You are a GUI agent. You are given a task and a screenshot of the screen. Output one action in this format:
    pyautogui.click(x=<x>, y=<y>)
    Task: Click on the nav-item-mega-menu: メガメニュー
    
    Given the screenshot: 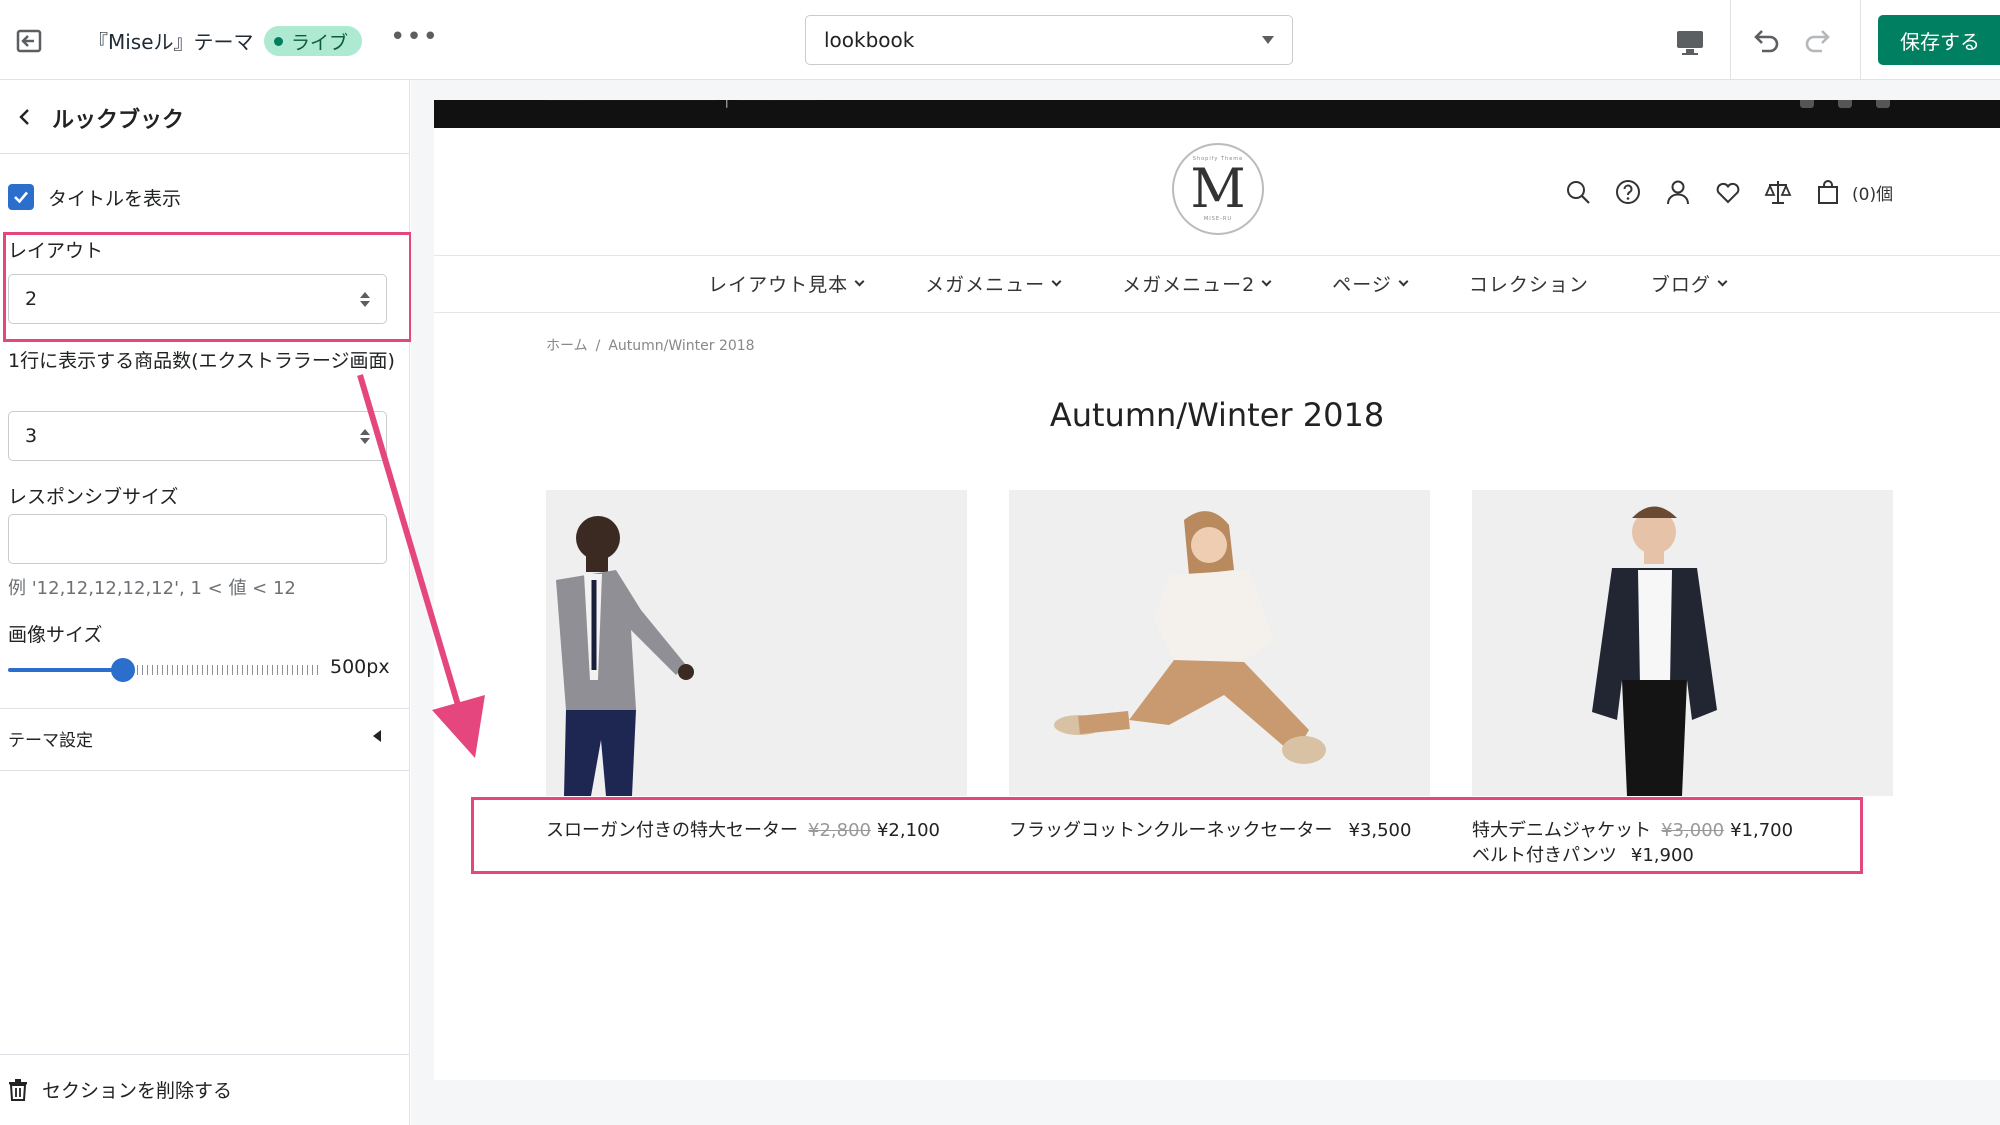 What is the action you would take?
    pyautogui.click(x=993, y=283)
    